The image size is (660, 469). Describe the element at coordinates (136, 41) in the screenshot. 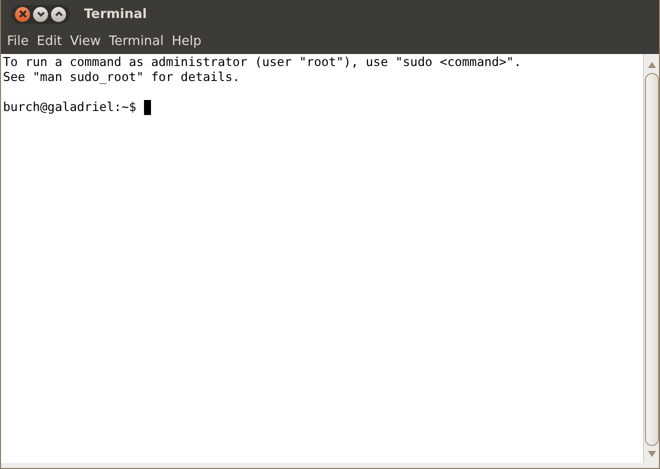

I see `menu-item: Terminal` at that location.